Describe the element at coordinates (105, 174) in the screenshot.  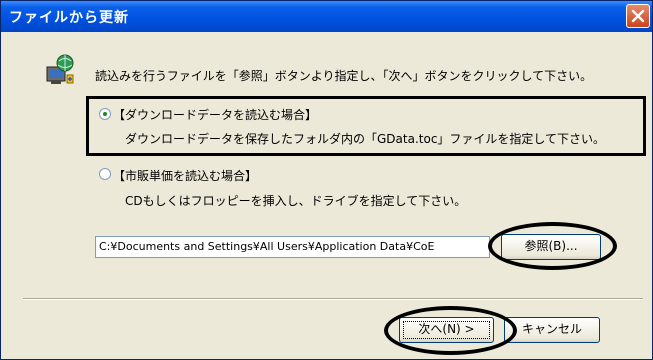
I see `radio-commercial-price` at that location.